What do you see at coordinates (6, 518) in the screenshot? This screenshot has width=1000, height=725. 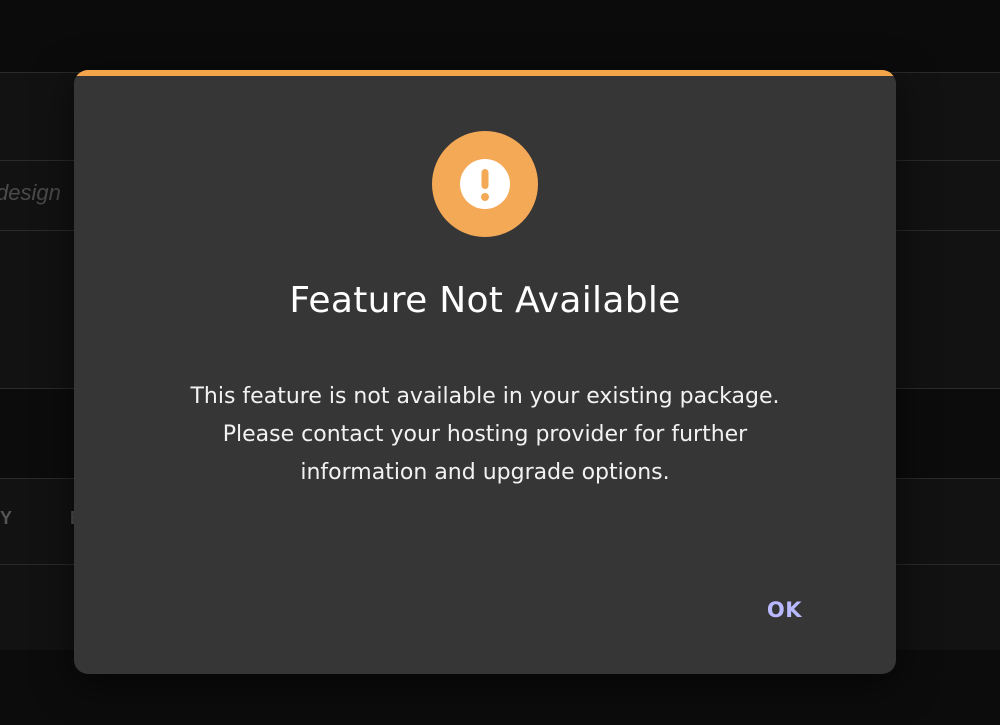 I see `background-column-header: Y` at bounding box center [6, 518].